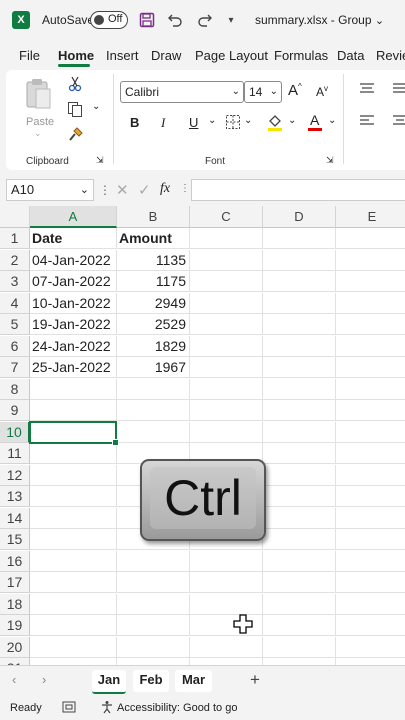  What do you see at coordinates (15, 625) in the screenshot?
I see `row-header-19: 19` at bounding box center [15, 625].